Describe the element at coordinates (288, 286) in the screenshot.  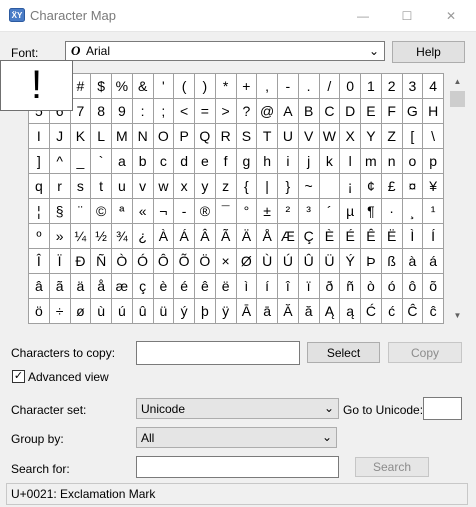
I see `character-cell: î` at that location.